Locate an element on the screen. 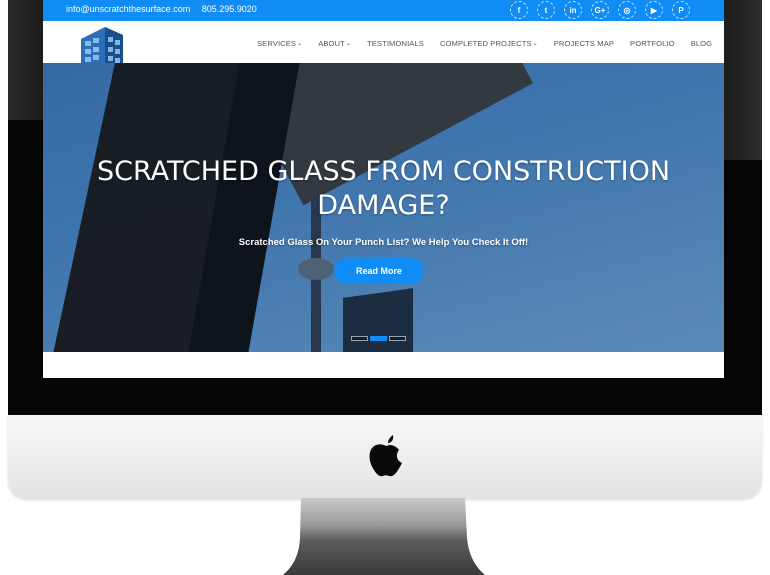  nav-label: TESTIMONIALS is located at coordinates (395, 43).